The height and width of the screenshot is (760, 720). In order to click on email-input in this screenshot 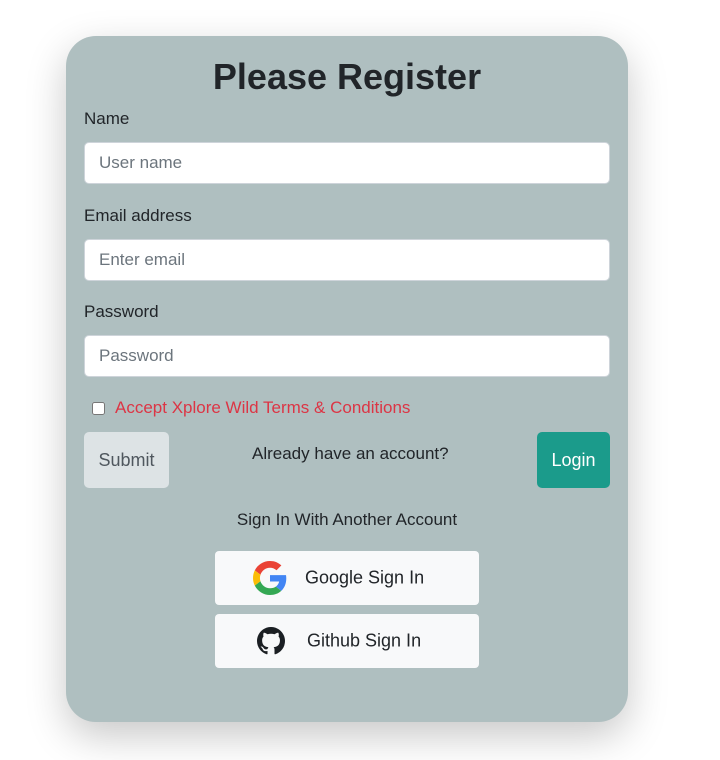, I will do `click(347, 260)`.